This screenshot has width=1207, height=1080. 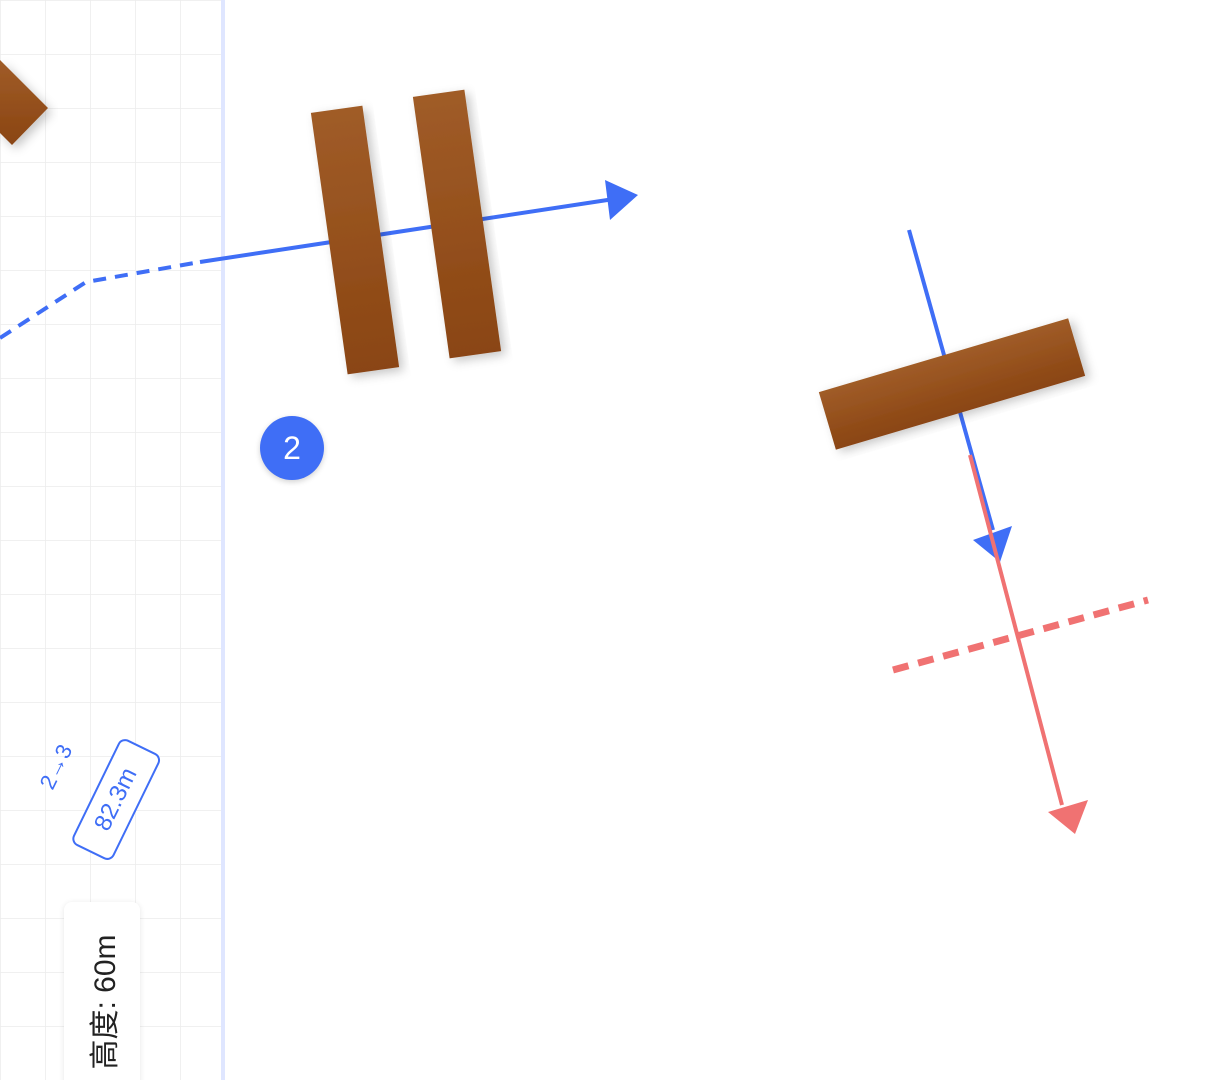 I want to click on obstacle-bar-left, so click(x=355, y=240).